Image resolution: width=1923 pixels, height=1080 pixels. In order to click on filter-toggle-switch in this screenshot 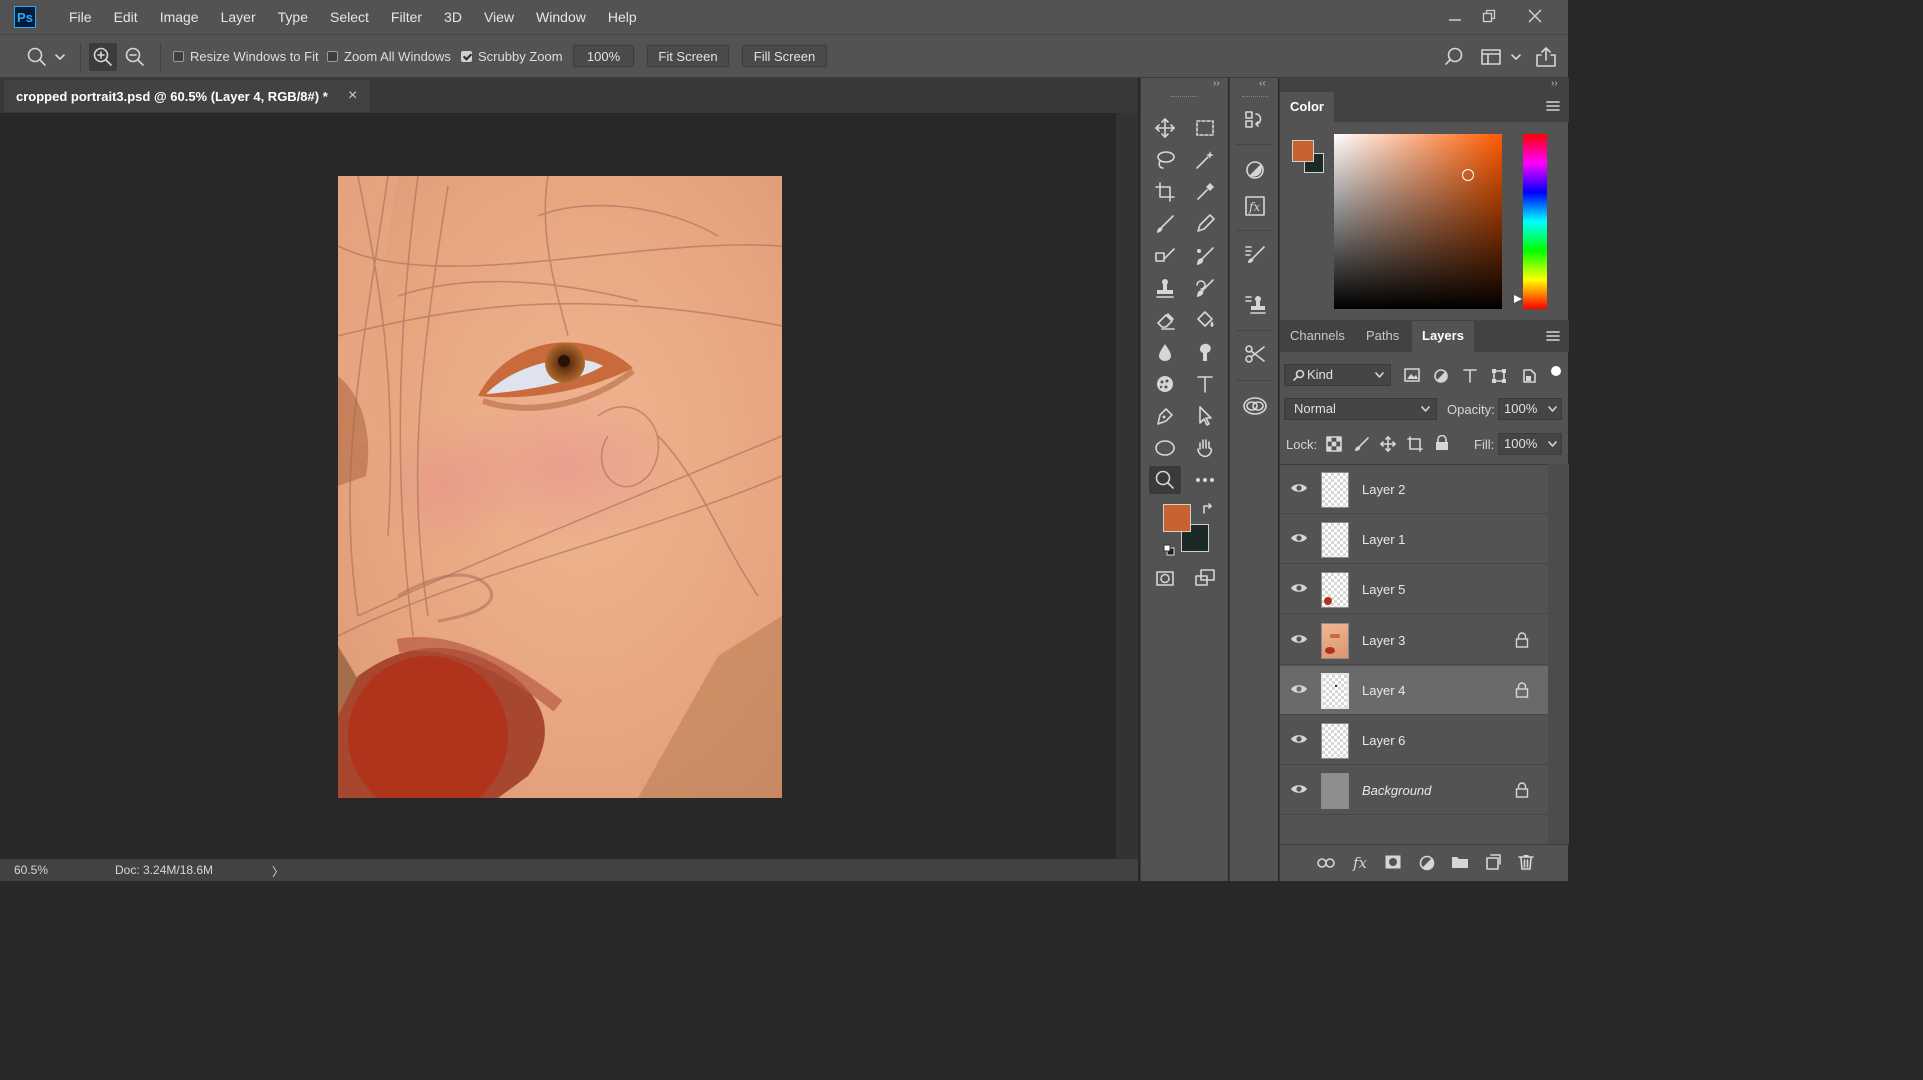, I will do `click(1556, 371)`.